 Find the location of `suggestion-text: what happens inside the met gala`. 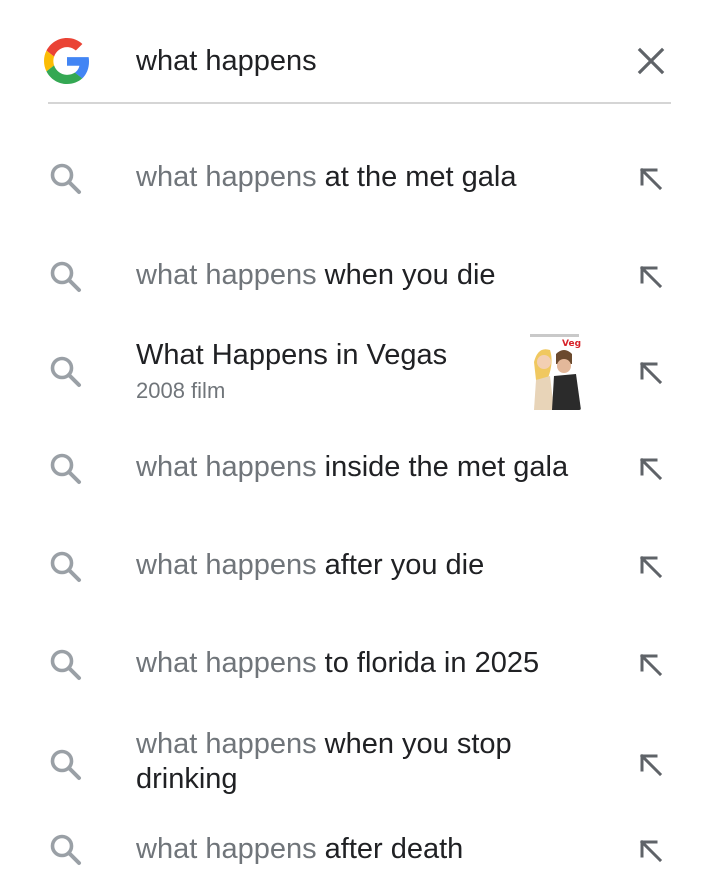

suggestion-text: what happens inside the met gala is located at coordinates (357, 467).